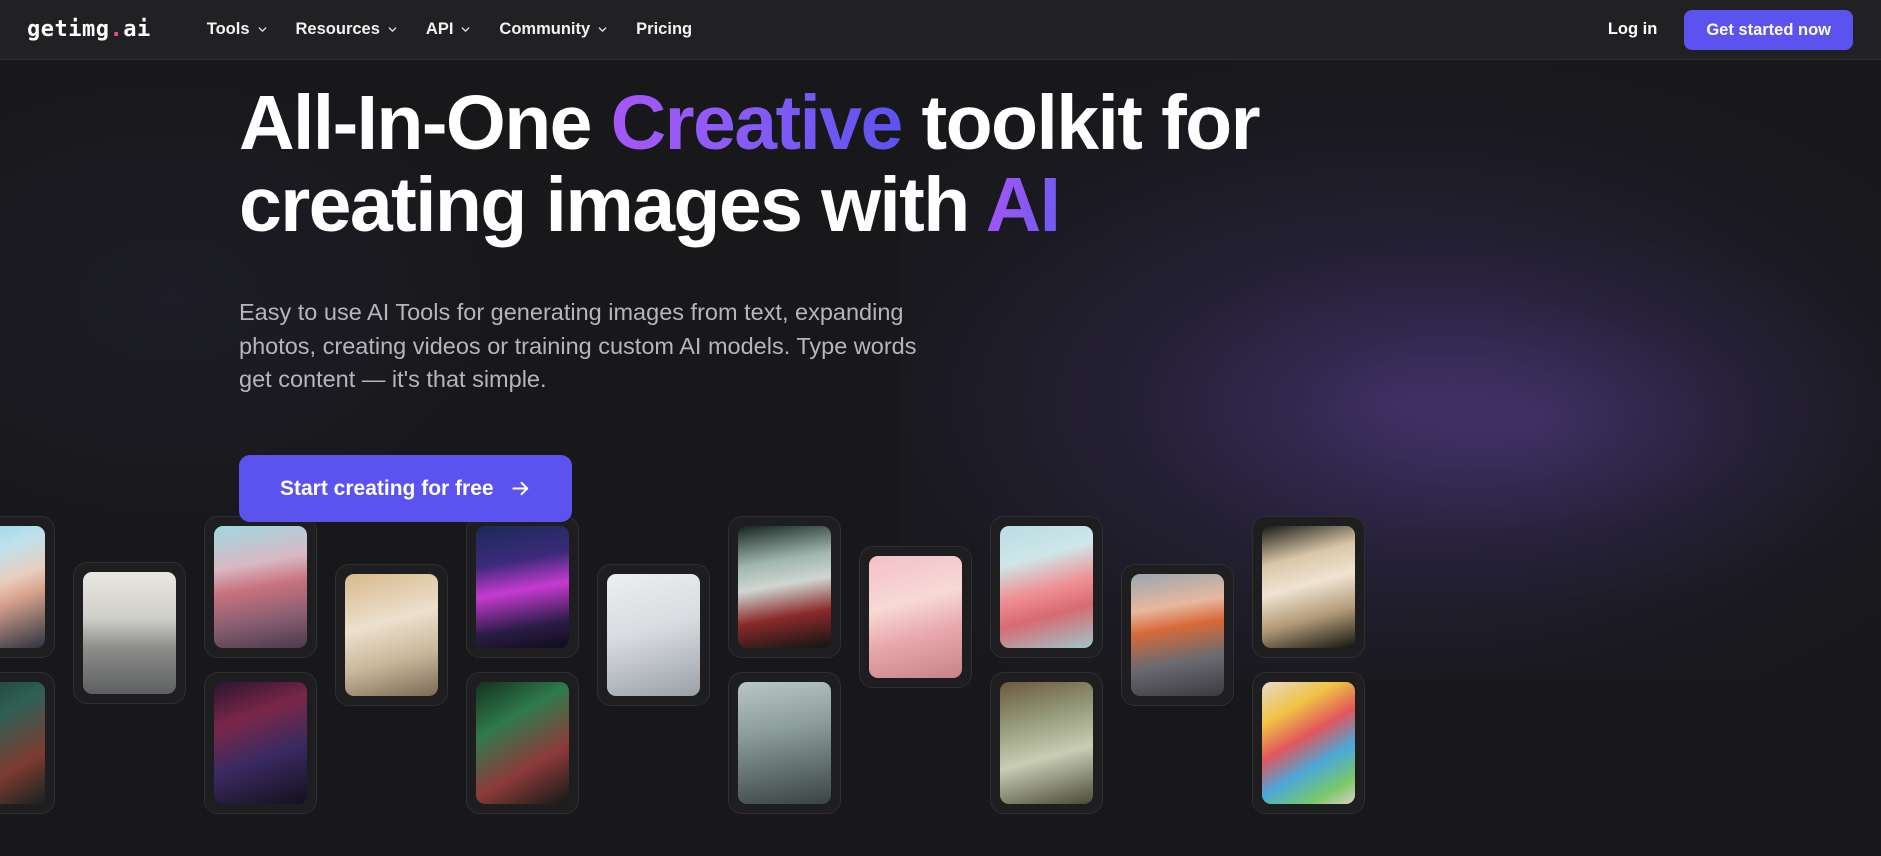 This screenshot has width=1881, height=856. I want to click on arrow-right-icon, so click(519, 489).